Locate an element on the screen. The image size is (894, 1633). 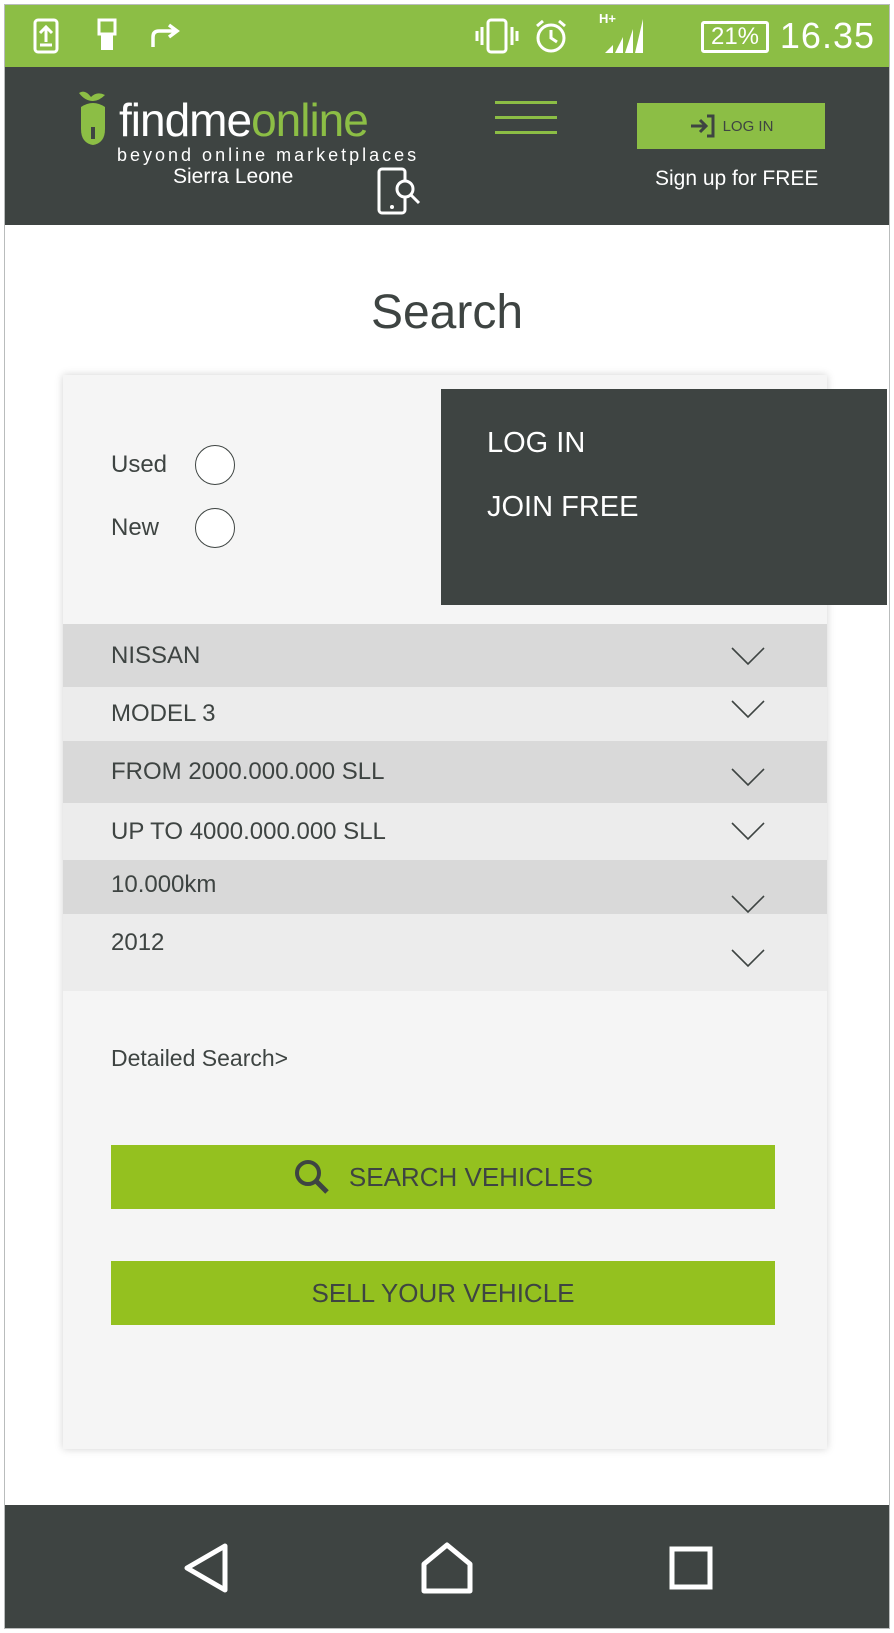
signal-icon: H+ is located at coordinates (622, 33).